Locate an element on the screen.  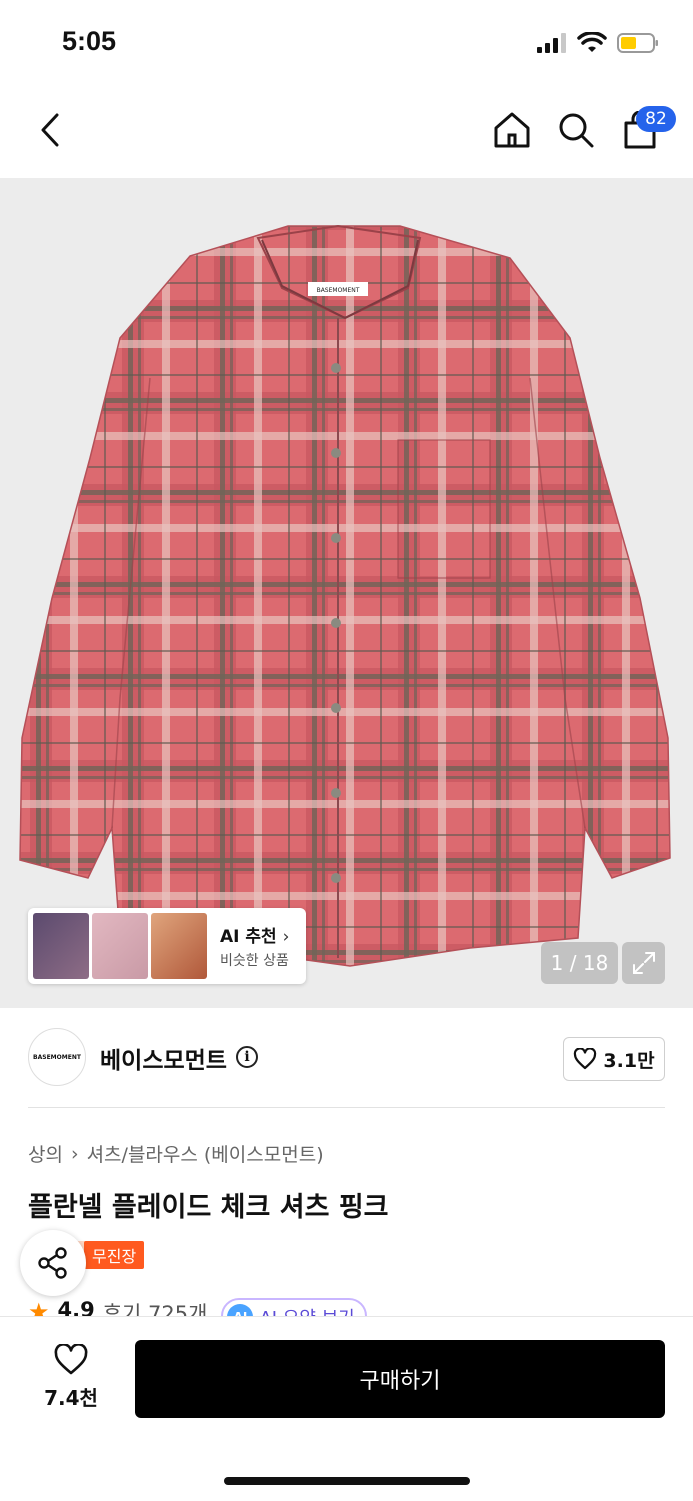
brand-logo: BASEMOMENT is located at coordinates (57, 1057).